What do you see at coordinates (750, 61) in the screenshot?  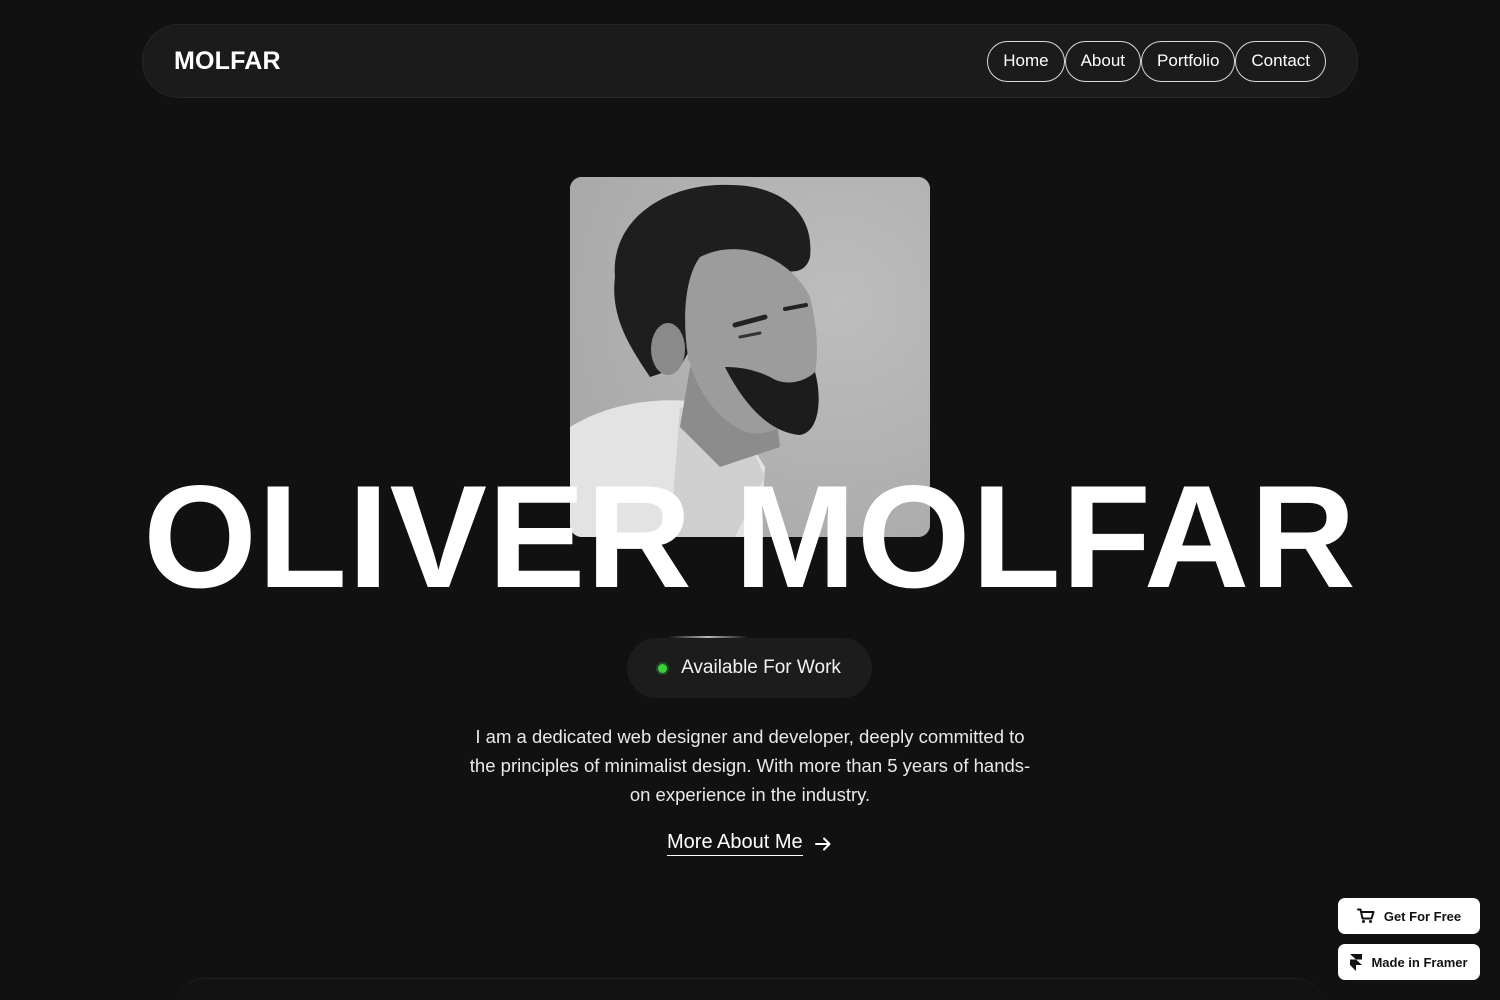 I see `top-navbar: MOLFAR Home About Portfolio Contact` at bounding box center [750, 61].